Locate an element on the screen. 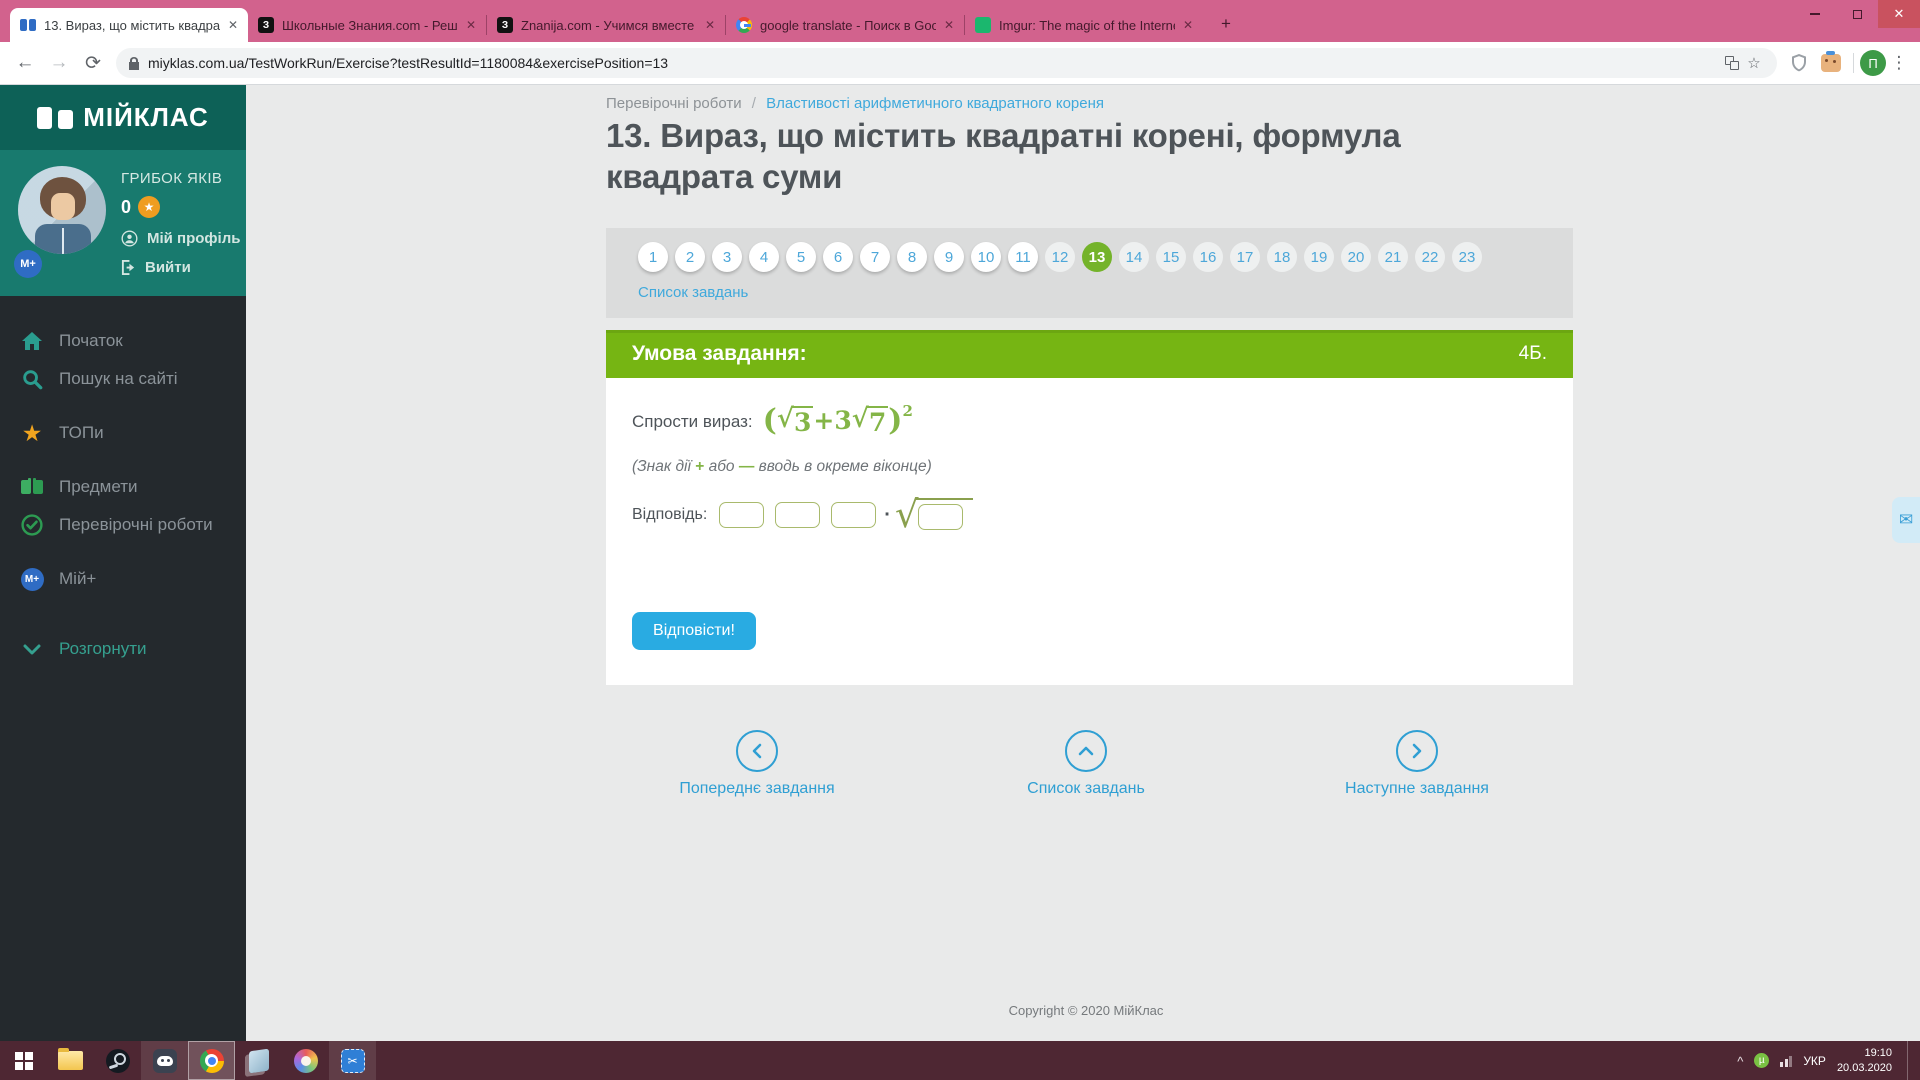  tab-imgur: Imgur: The magic of the Internet ✕ is located at coordinates (1084, 25).